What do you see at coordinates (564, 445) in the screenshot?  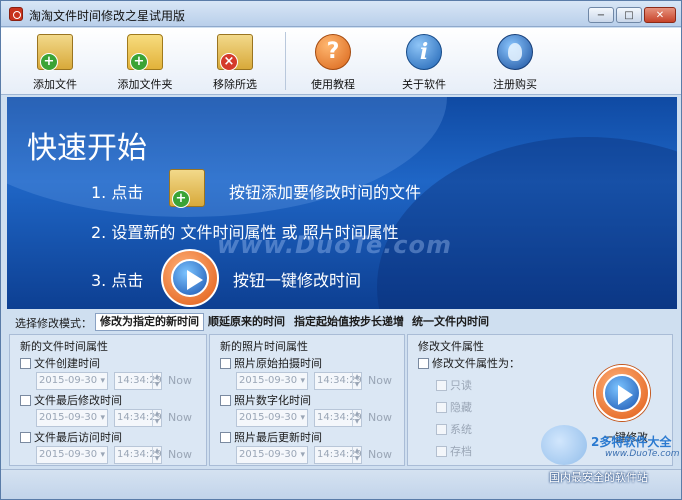 I see `mascot-icon` at bounding box center [564, 445].